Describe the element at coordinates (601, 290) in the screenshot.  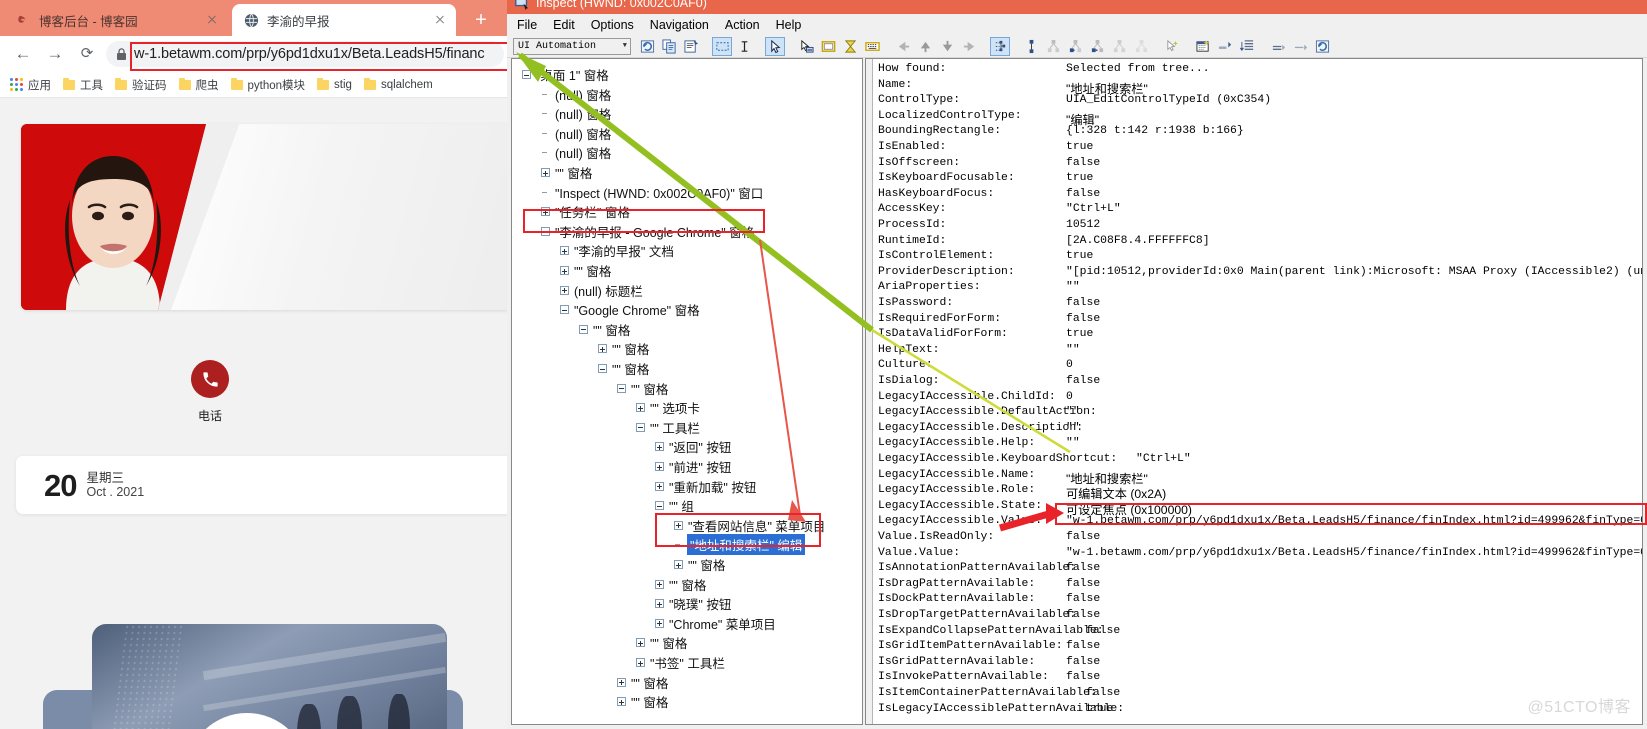
I see `tree-node: (null) 标题栏` at that location.